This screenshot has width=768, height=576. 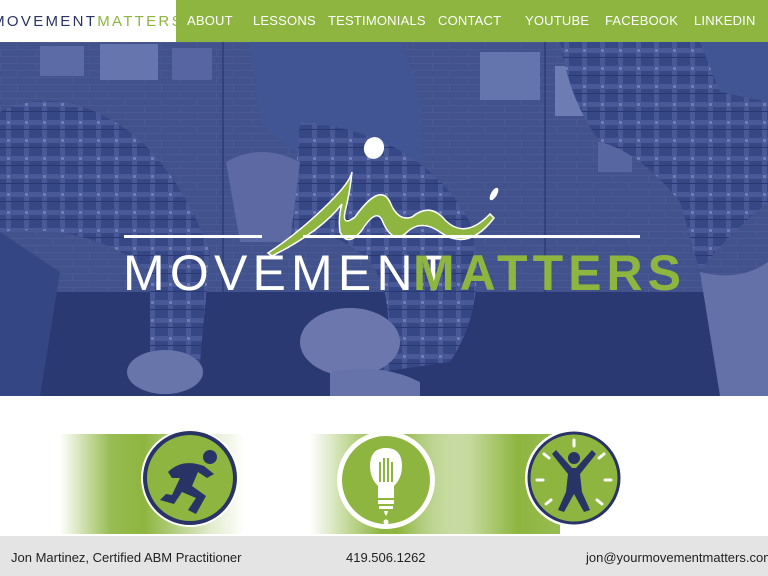 What do you see at coordinates (641, 20) in the screenshot?
I see `nav-link-facebook: FACEBOOK` at bounding box center [641, 20].